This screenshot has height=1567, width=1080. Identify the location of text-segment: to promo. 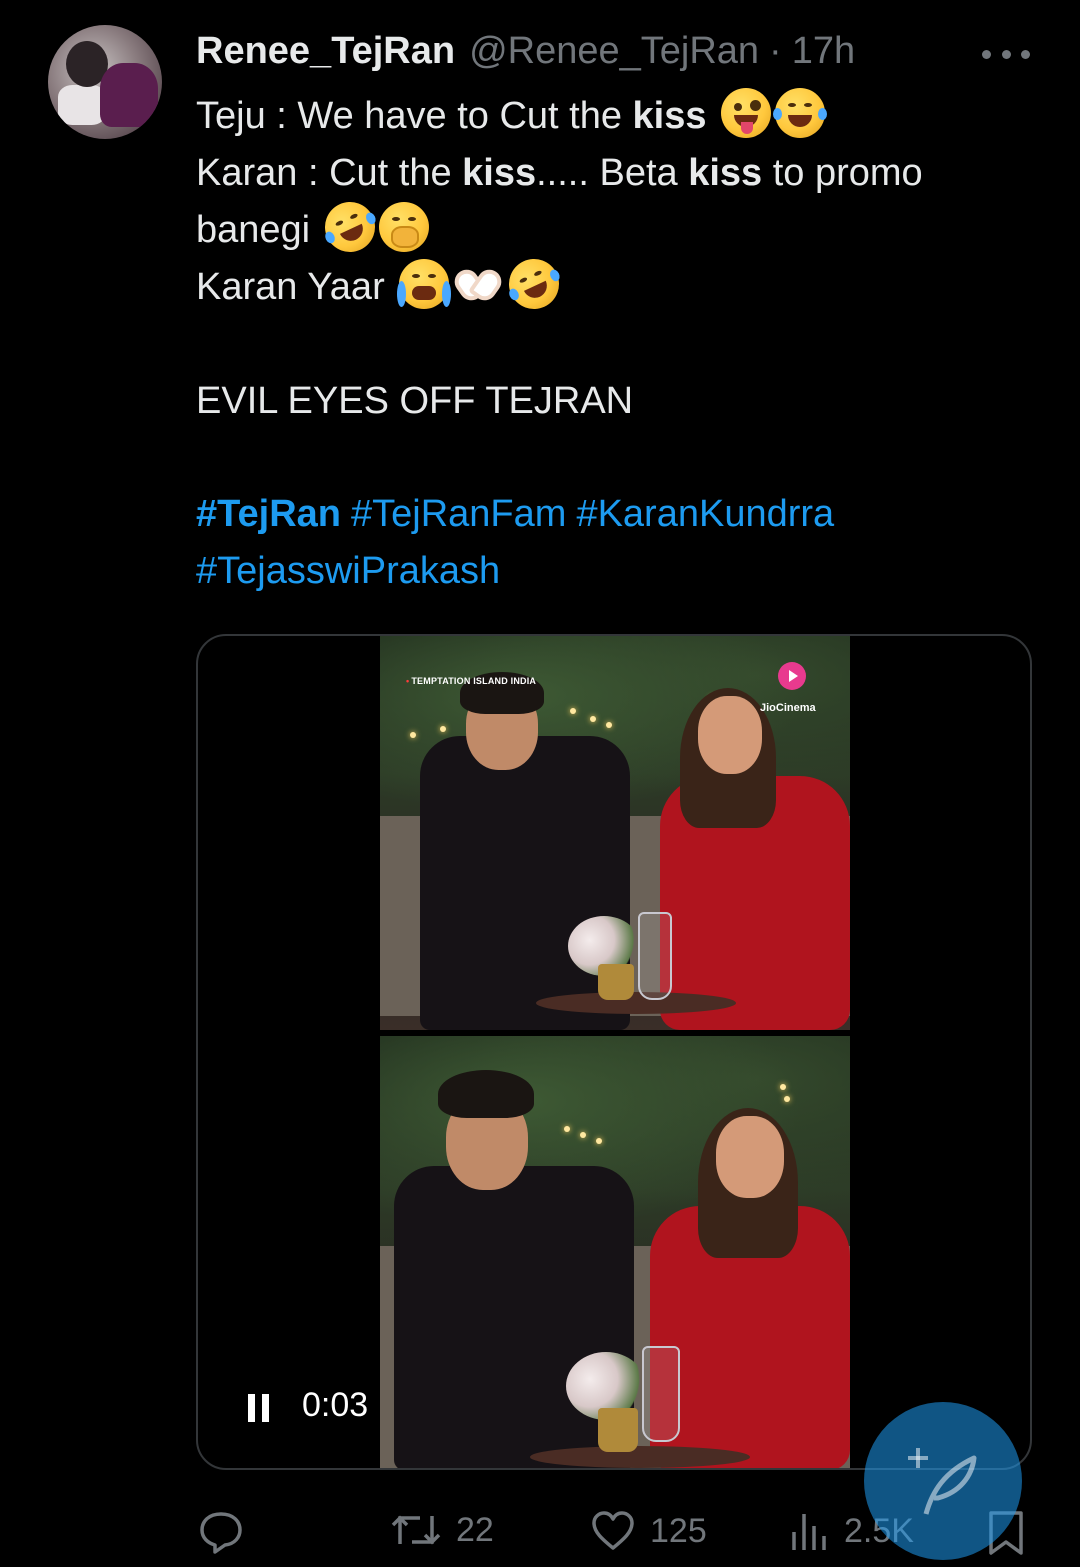
(842, 173).